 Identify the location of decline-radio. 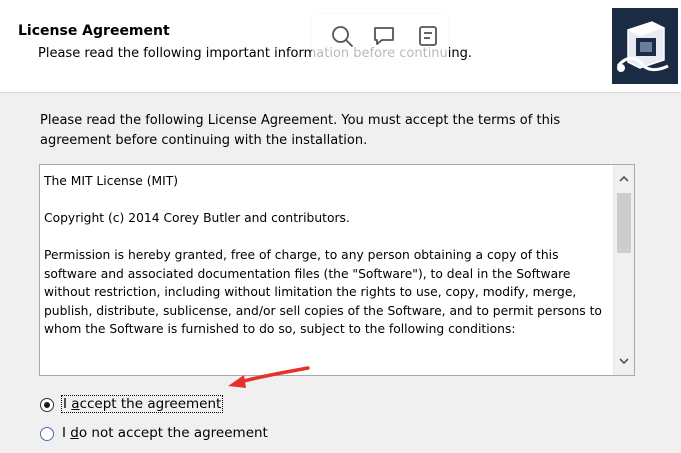
(47, 434).